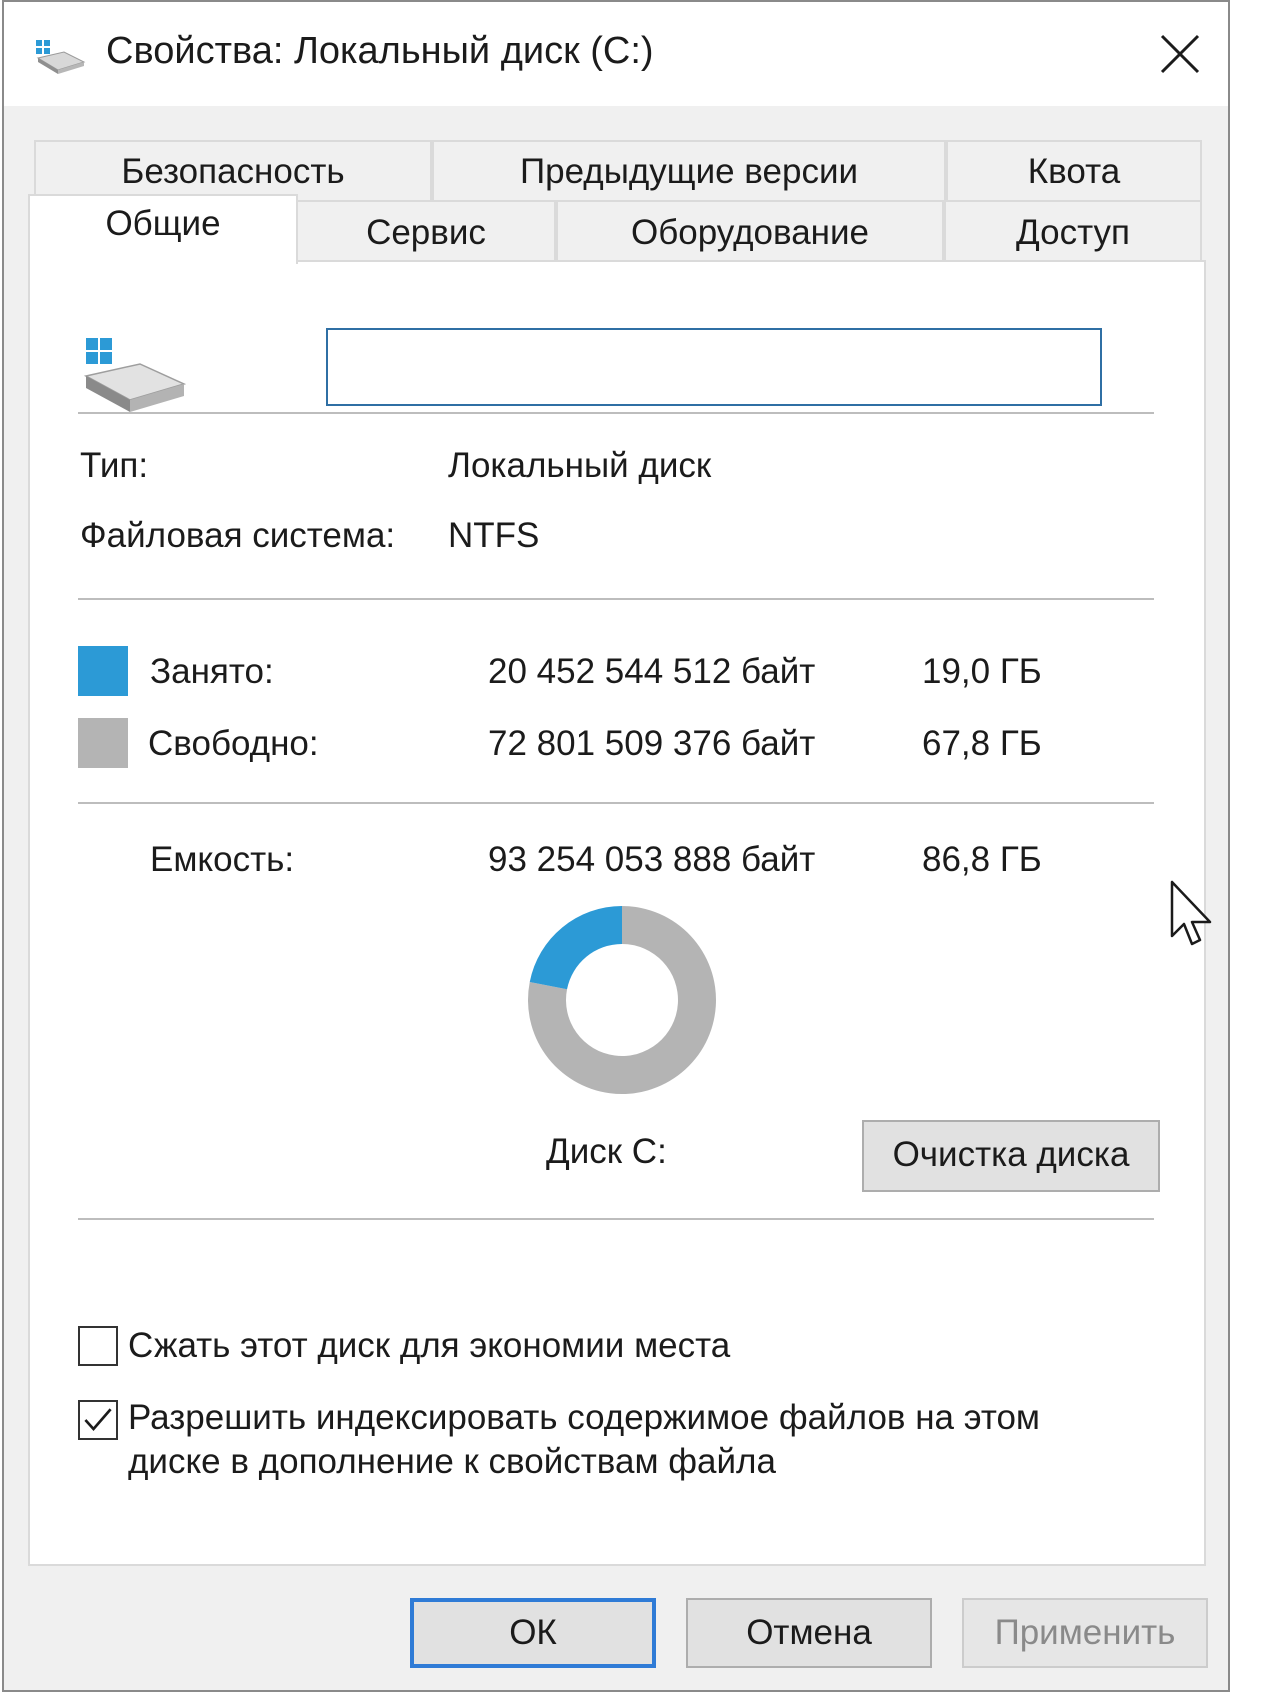 This screenshot has width=1280, height=1695. What do you see at coordinates (982, 859) in the screenshot?
I see `capacity-gb: 86,8 ГБ` at bounding box center [982, 859].